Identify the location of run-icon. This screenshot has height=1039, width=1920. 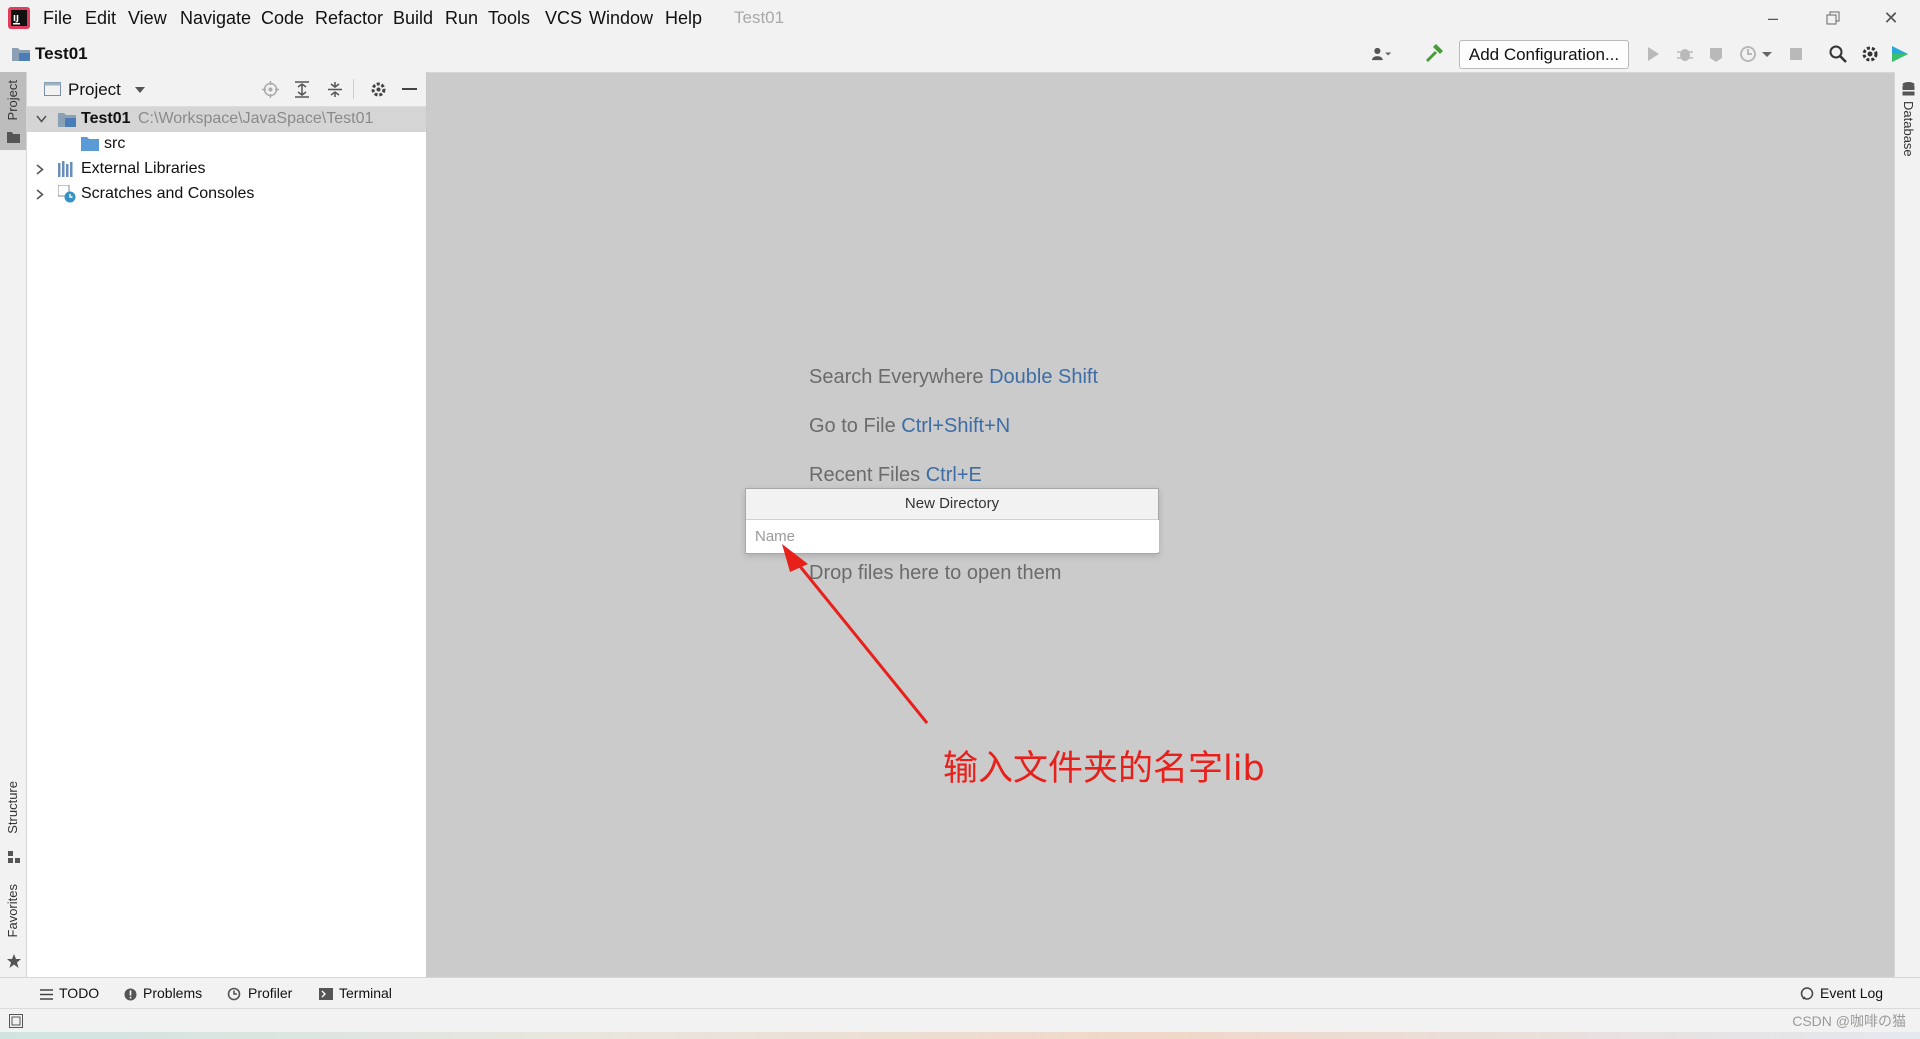
(1653, 54).